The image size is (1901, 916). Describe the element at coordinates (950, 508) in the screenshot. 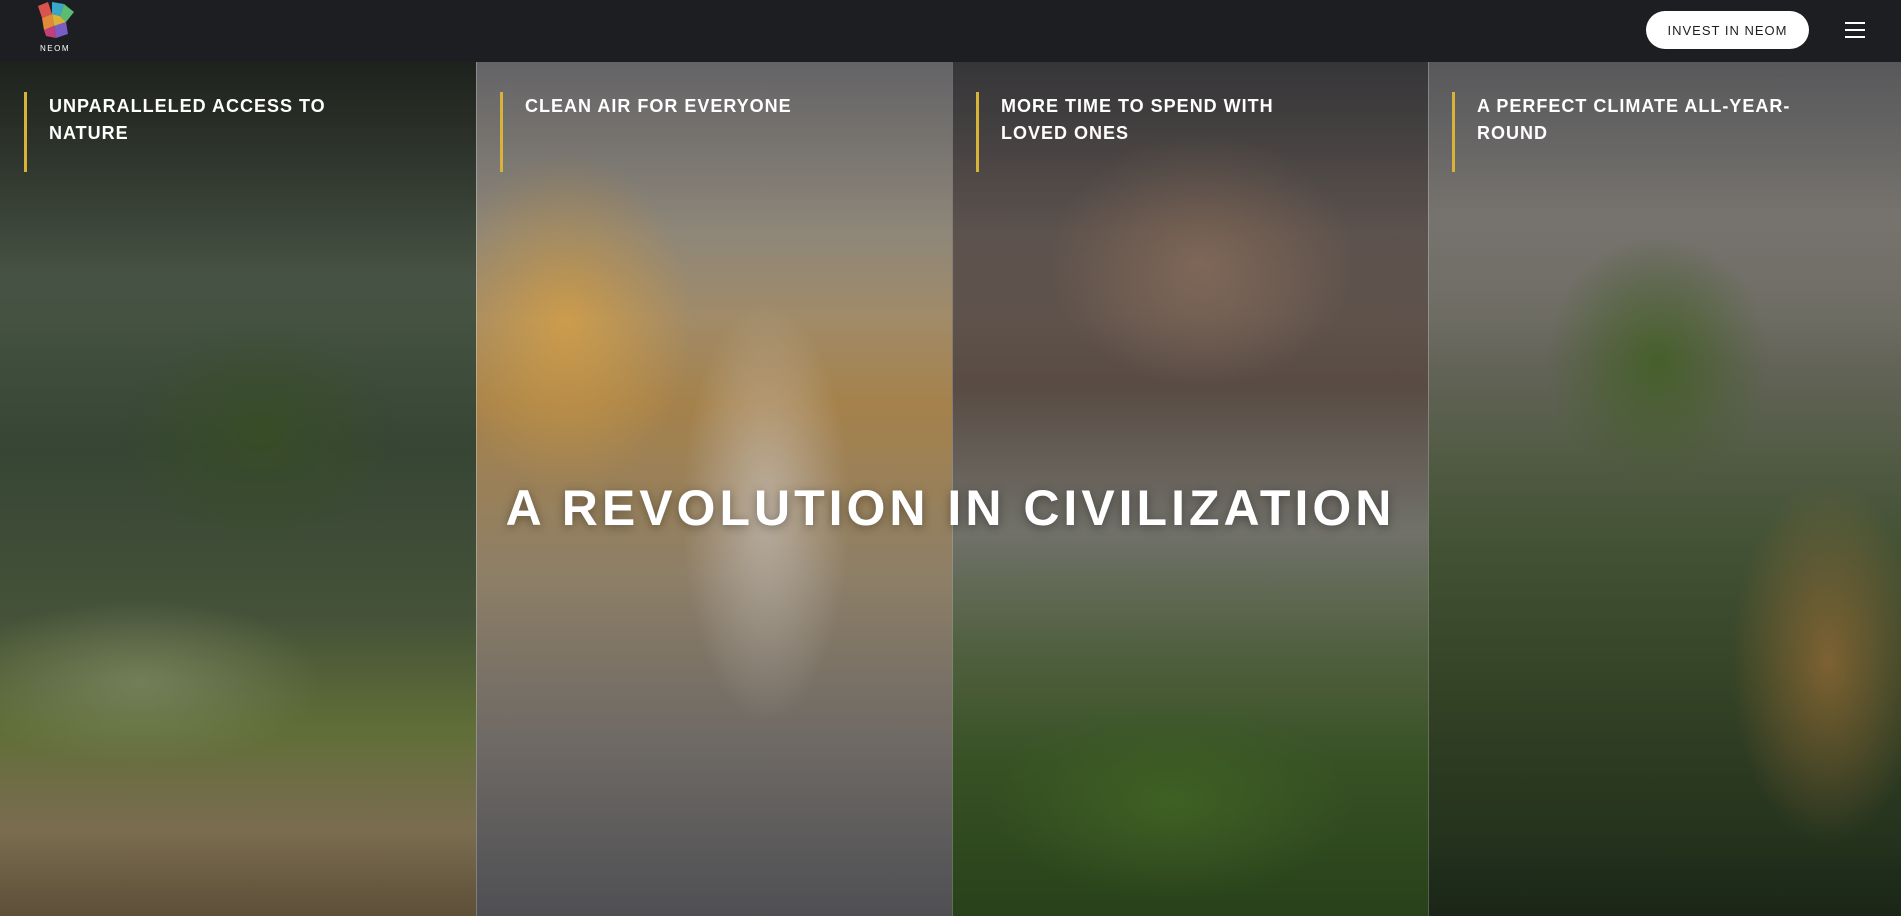

I see `hero-headline: A REVOLUTION IN CIVILIZATION` at that location.